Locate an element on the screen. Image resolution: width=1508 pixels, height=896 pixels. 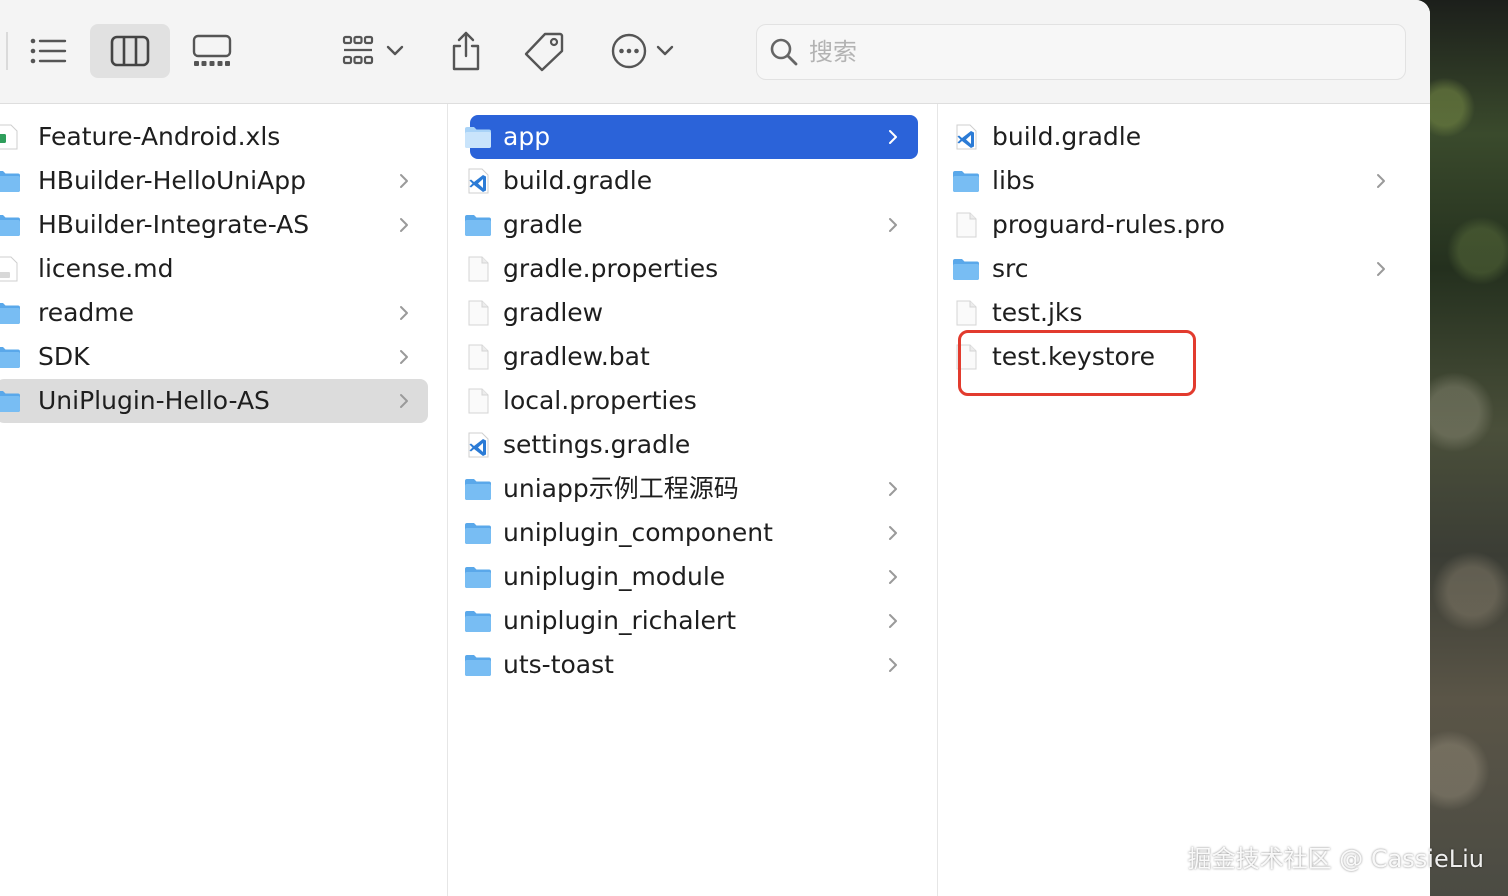
share-icon is located at coordinates (466, 51).